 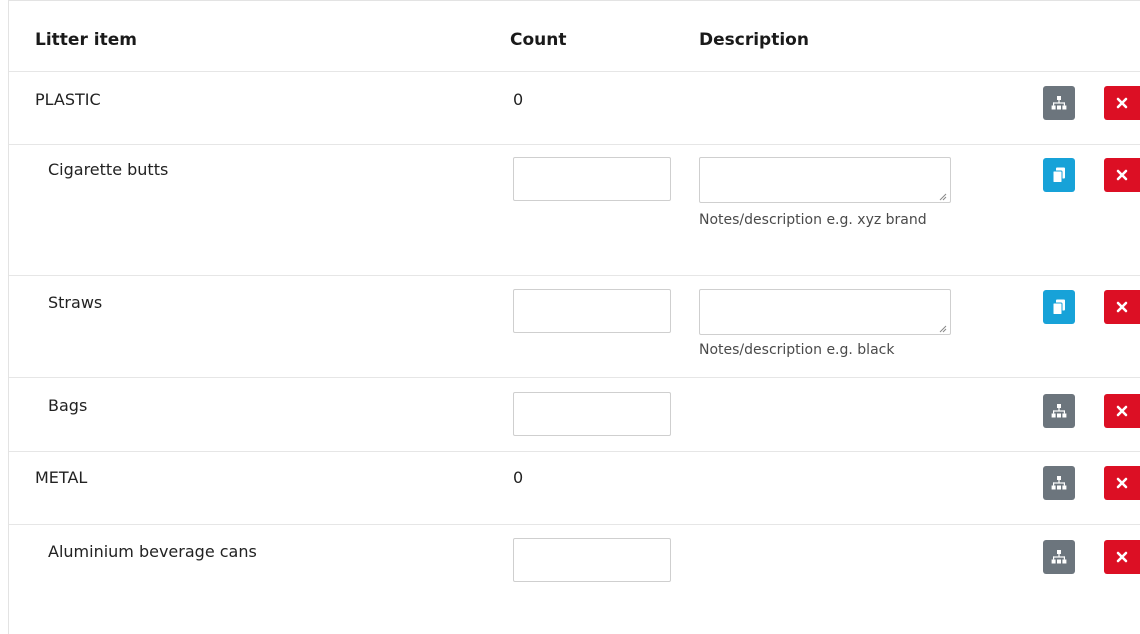 What do you see at coordinates (813, 220) in the screenshot?
I see `description-help-text: Notes/description e.g. xyz brand` at bounding box center [813, 220].